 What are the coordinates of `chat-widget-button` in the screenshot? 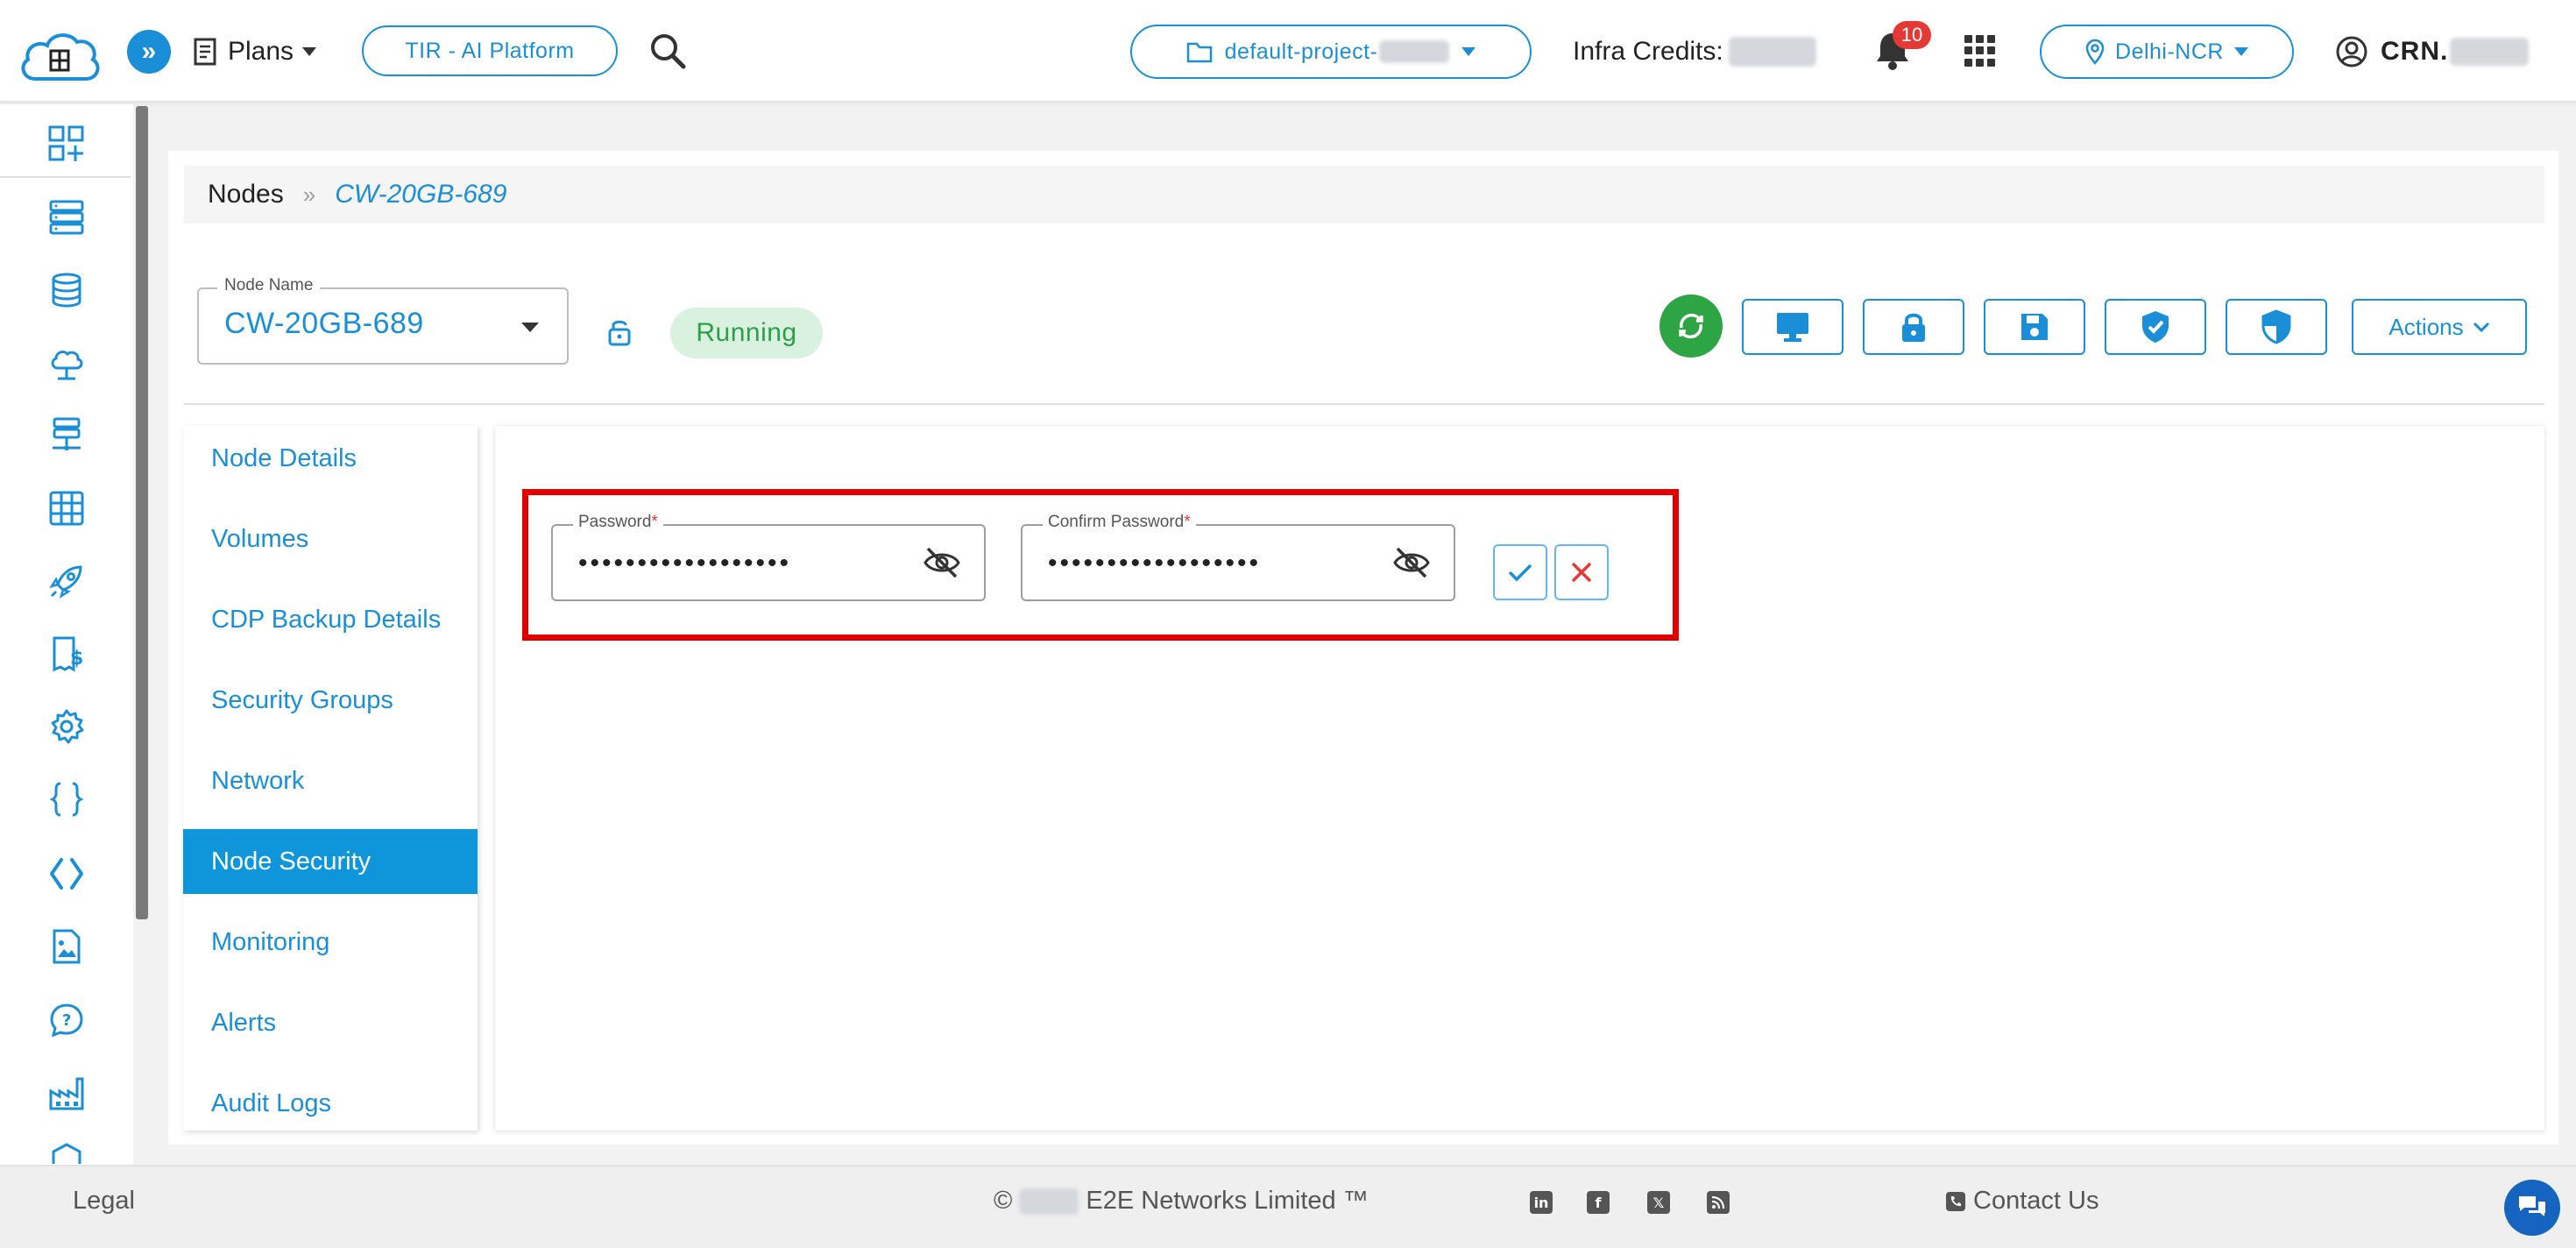 It's located at (2532, 1208).